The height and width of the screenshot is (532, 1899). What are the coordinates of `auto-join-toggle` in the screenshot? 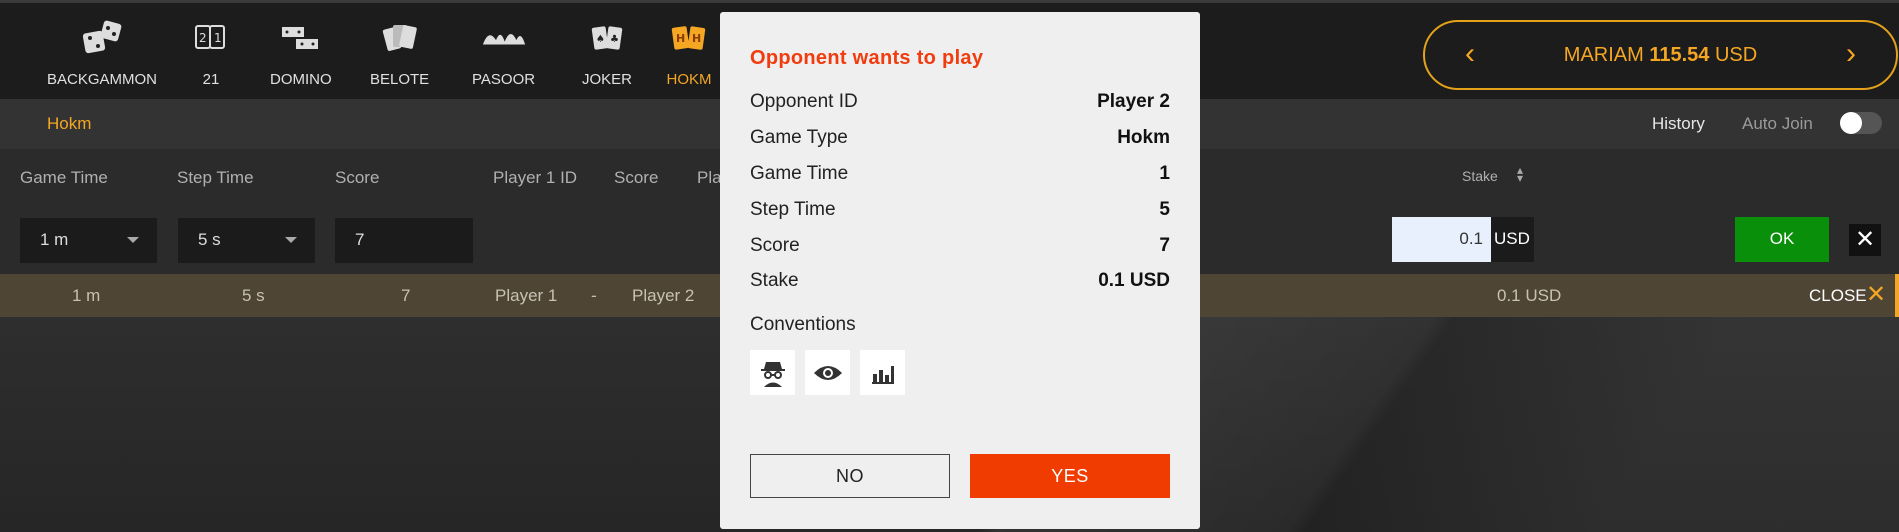 It's located at (1861, 123).